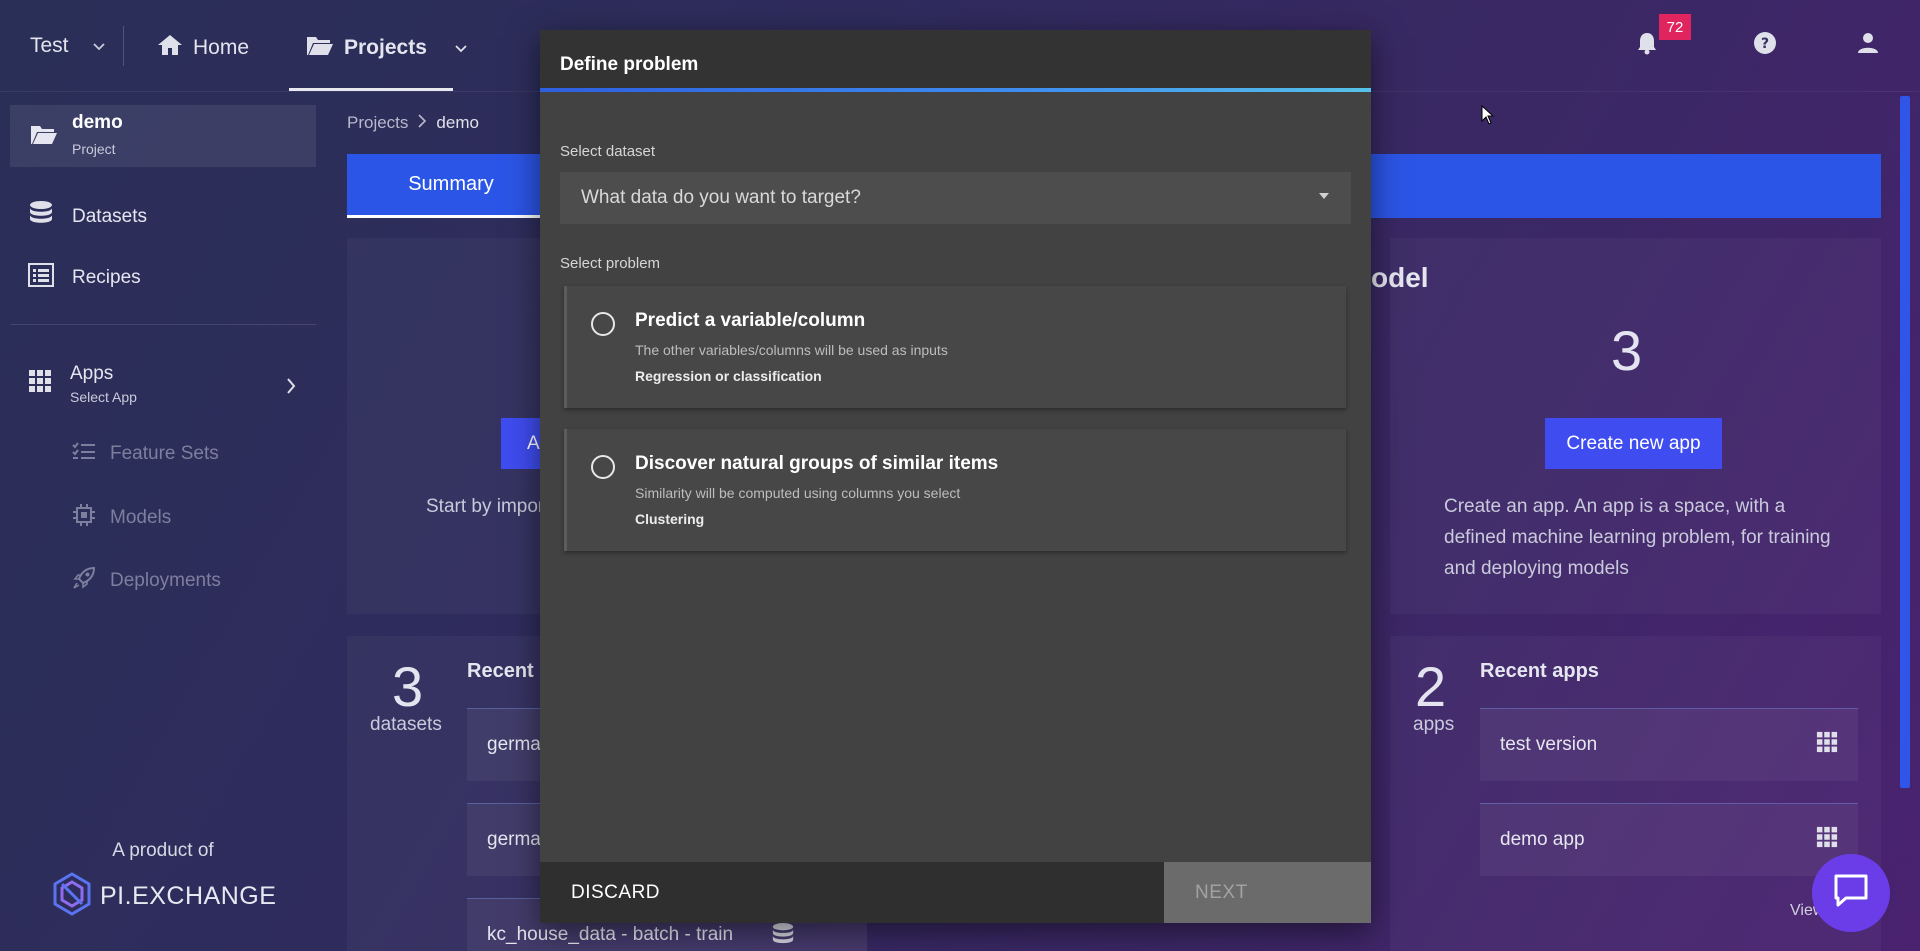 This screenshot has width=1920, height=951. Describe the element at coordinates (41, 278) in the screenshot. I see `list-icon` at that location.